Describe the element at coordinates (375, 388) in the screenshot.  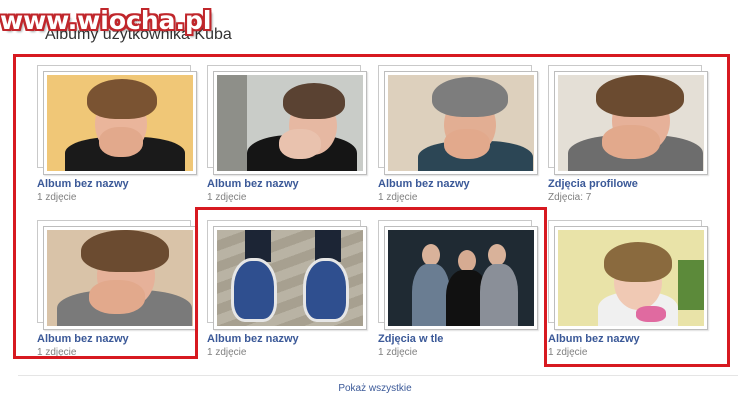
I see `show-all-link: Pokaż wszystkie` at that location.